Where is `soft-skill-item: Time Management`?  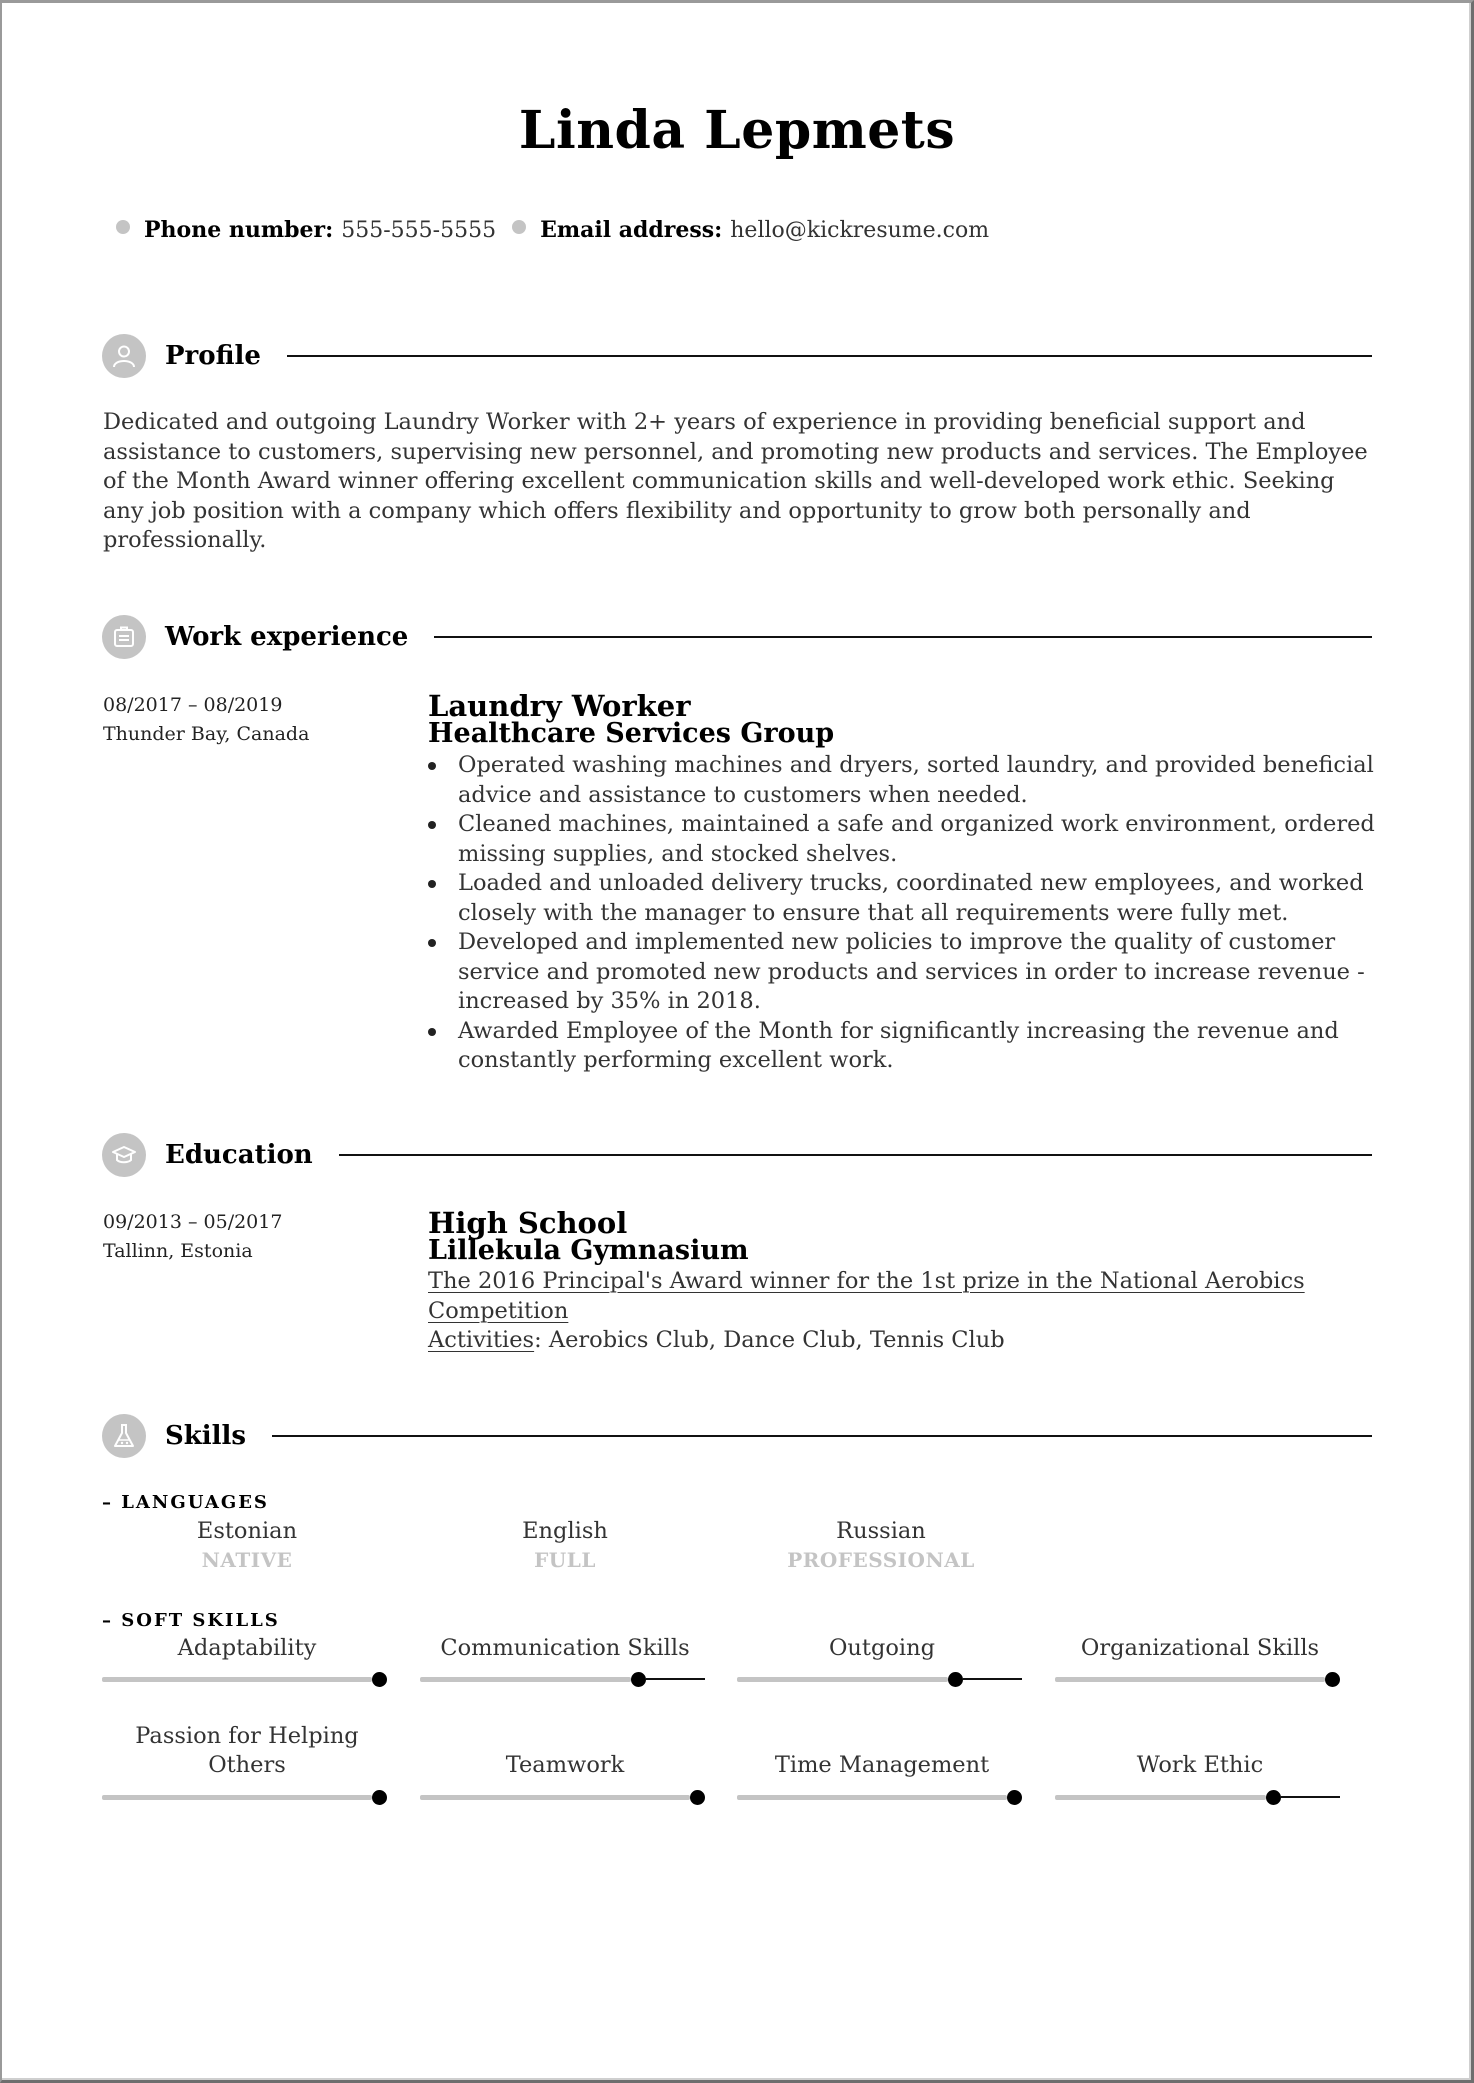 soft-skill-item: Time Management is located at coordinates (882, 1763).